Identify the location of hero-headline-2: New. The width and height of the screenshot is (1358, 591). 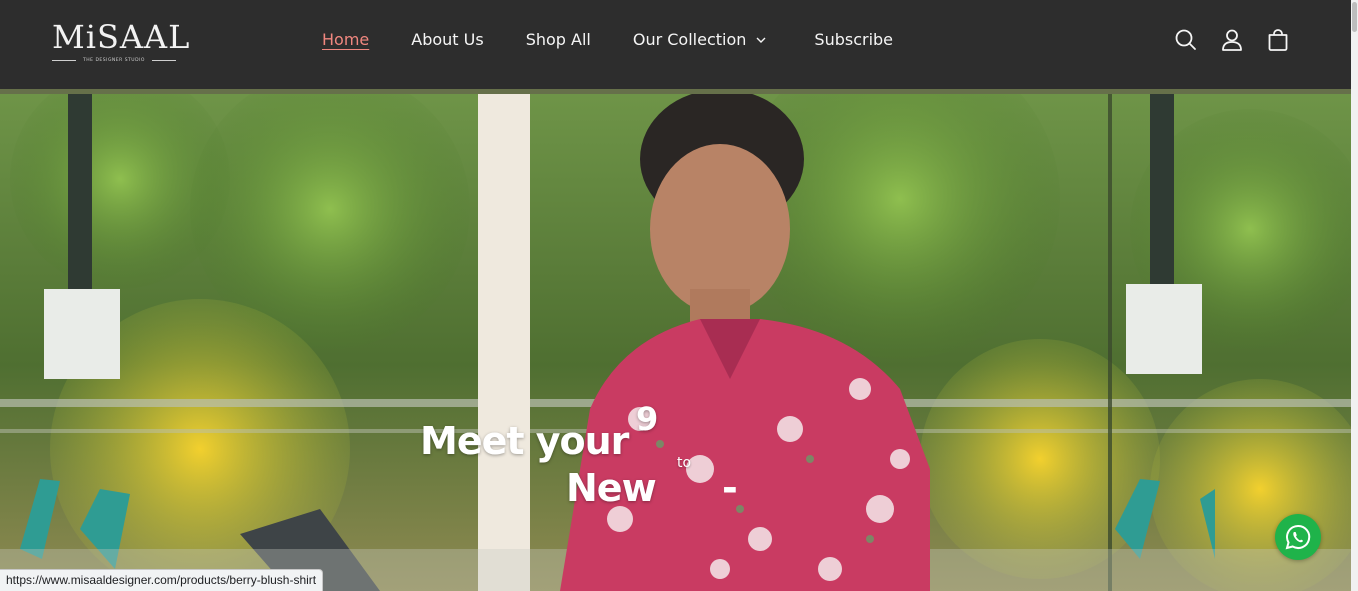
(611, 488).